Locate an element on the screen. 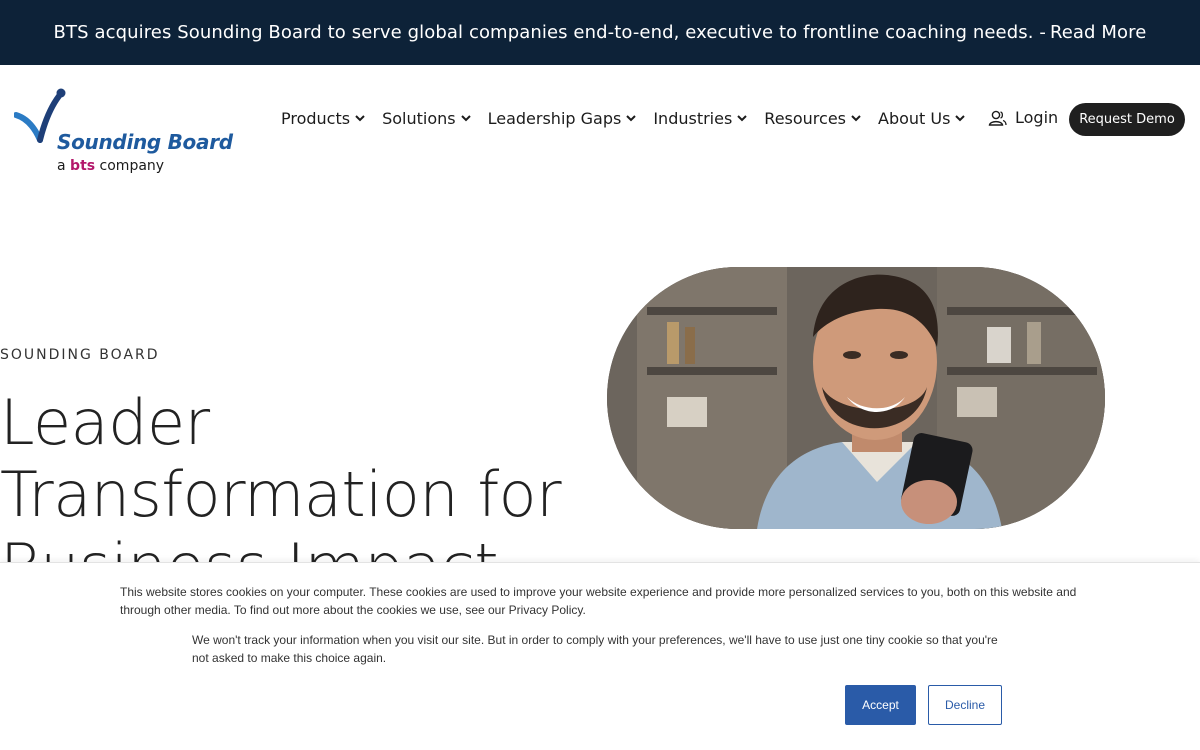 This screenshot has height=750, width=1200. nav-item-label: Solutions is located at coordinates (419, 118).